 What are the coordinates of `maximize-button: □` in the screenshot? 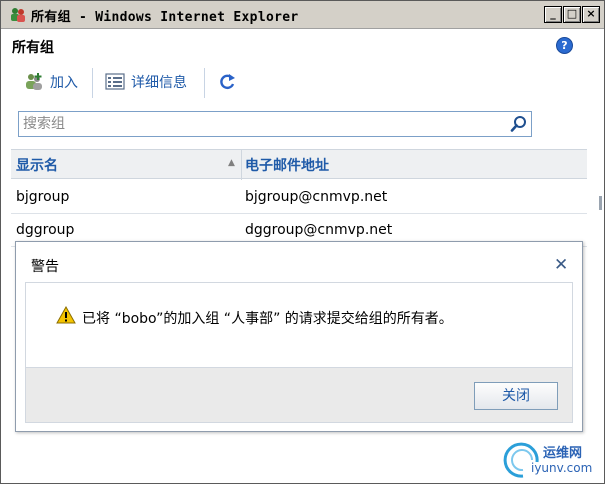 It's located at (572, 14).